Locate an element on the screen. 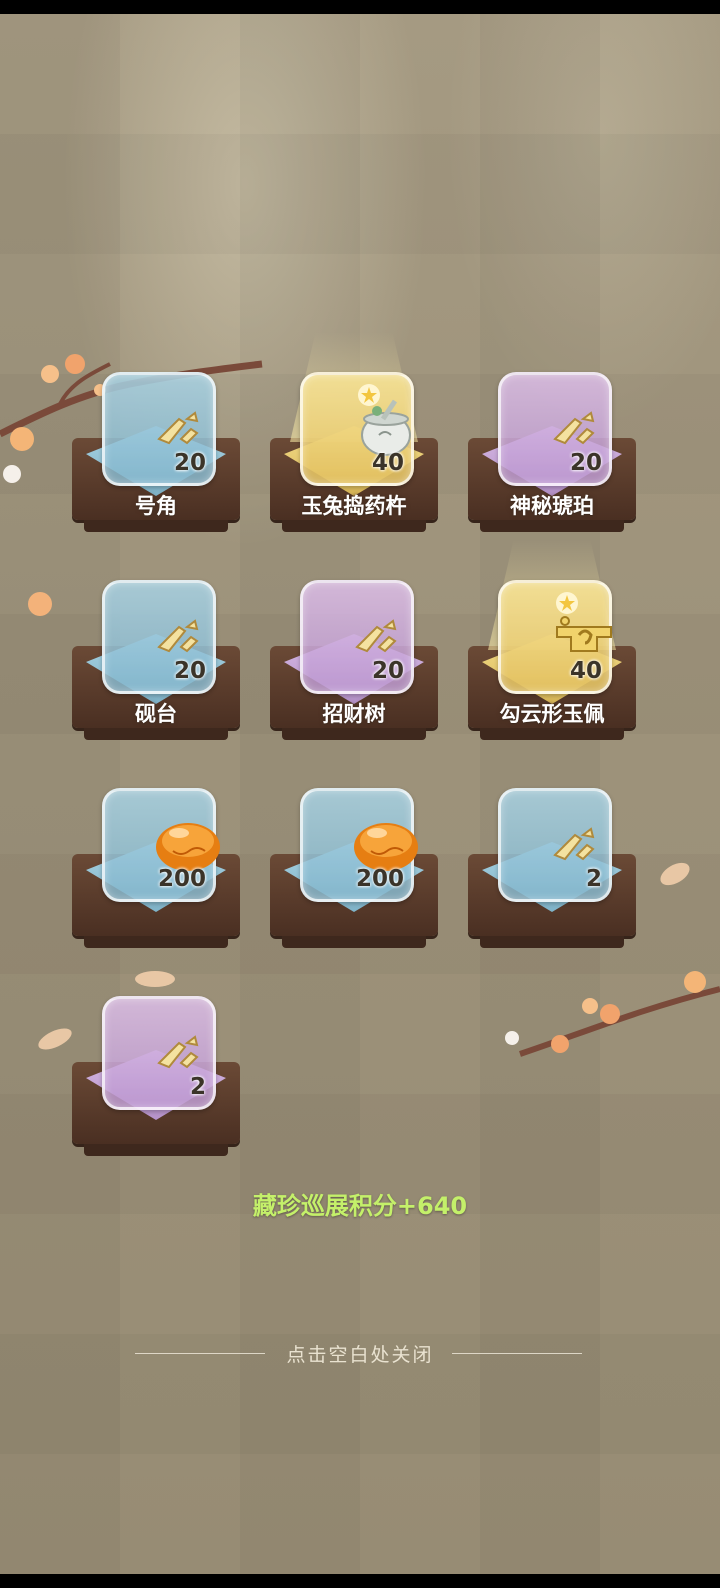 The height and width of the screenshot is (1588, 720). reward-label: 砚台 is located at coordinates (156, 714).